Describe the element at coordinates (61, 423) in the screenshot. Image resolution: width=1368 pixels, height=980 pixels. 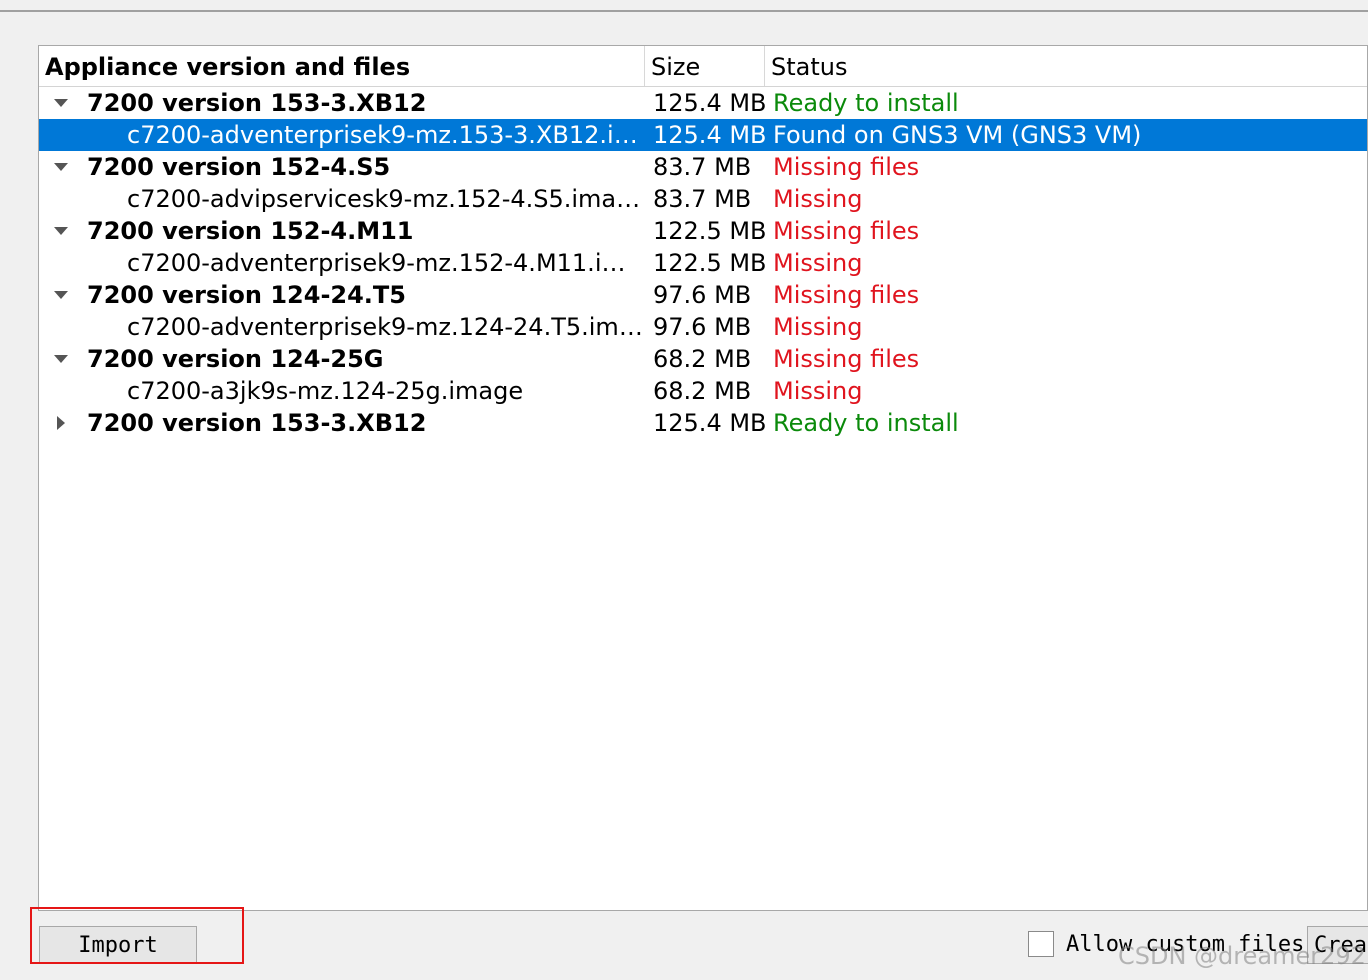
I see `chevron-right-icon` at that location.